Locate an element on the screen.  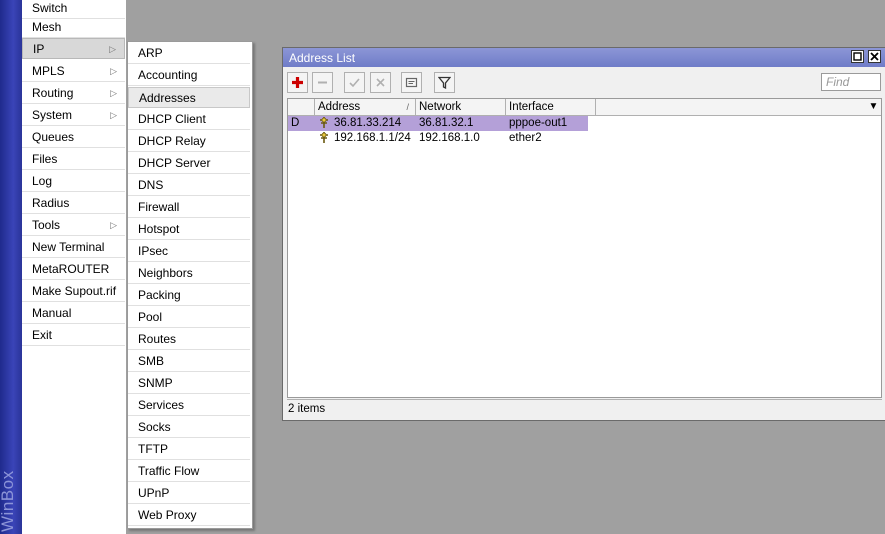
submenu-item-socks: Socks is located at coordinates (189, 427).